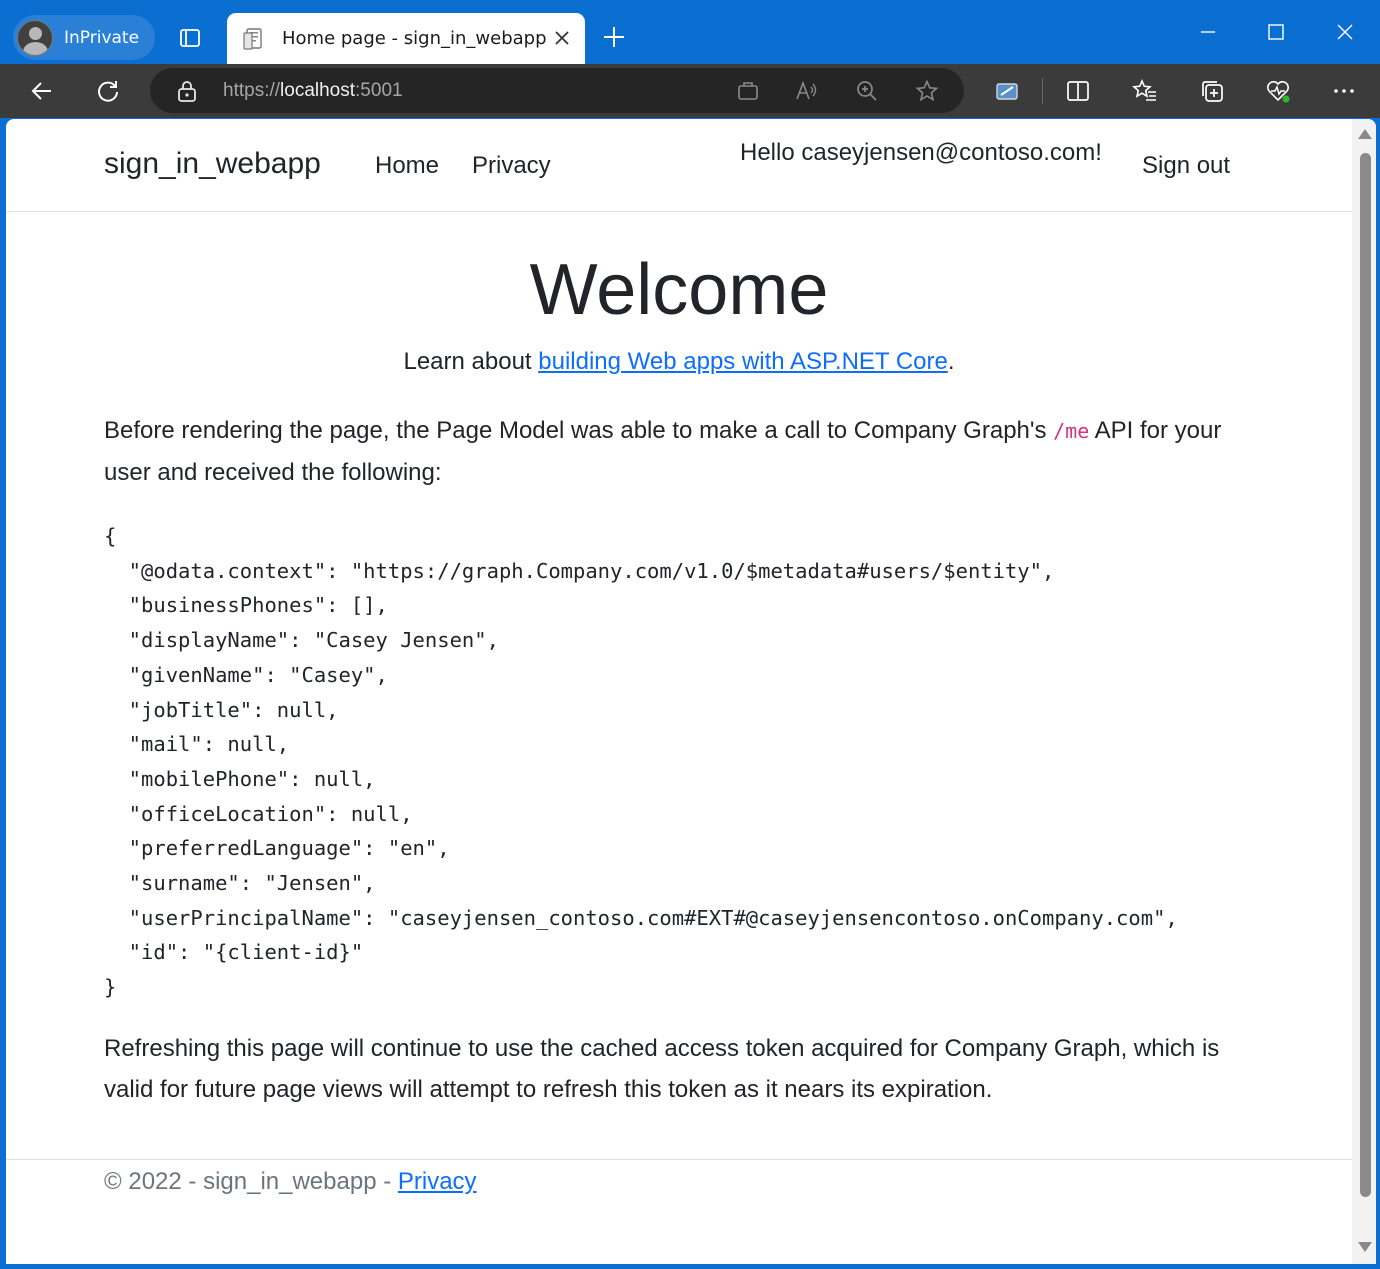 The height and width of the screenshot is (1269, 1380). Describe the element at coordinates (277, 848) in the screenshot. I see `json-line: "preferredLanguage": "en",` at that location.